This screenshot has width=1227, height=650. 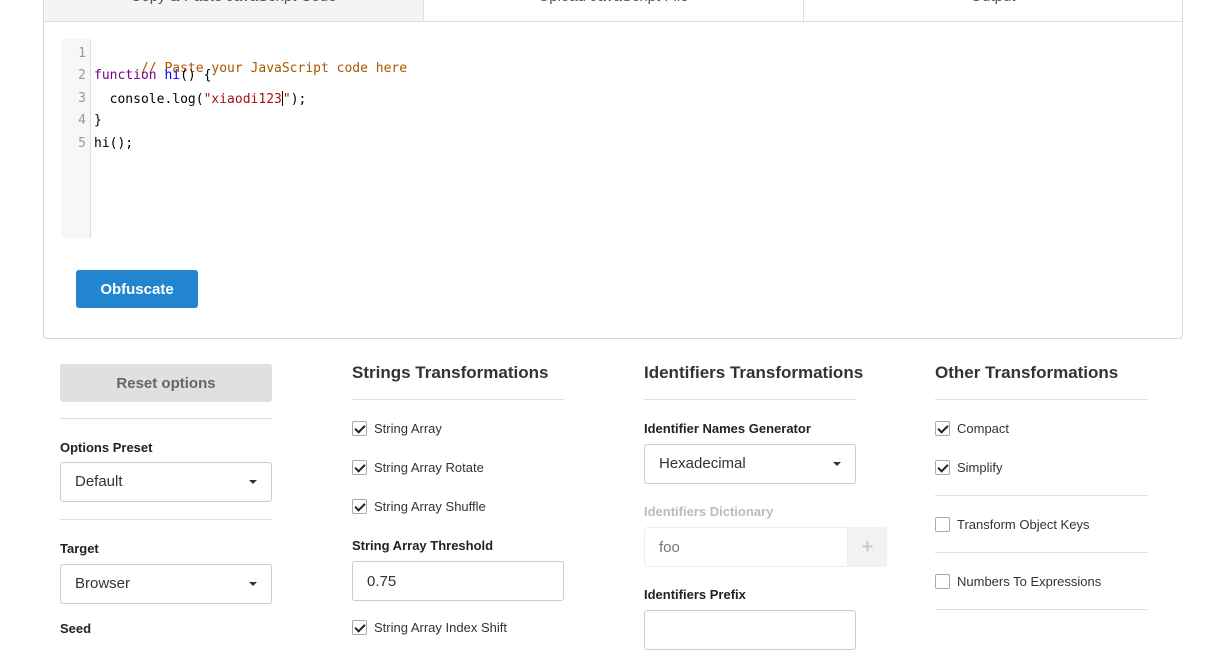 I want to click on code-line: }, so click(x=98, y=120).